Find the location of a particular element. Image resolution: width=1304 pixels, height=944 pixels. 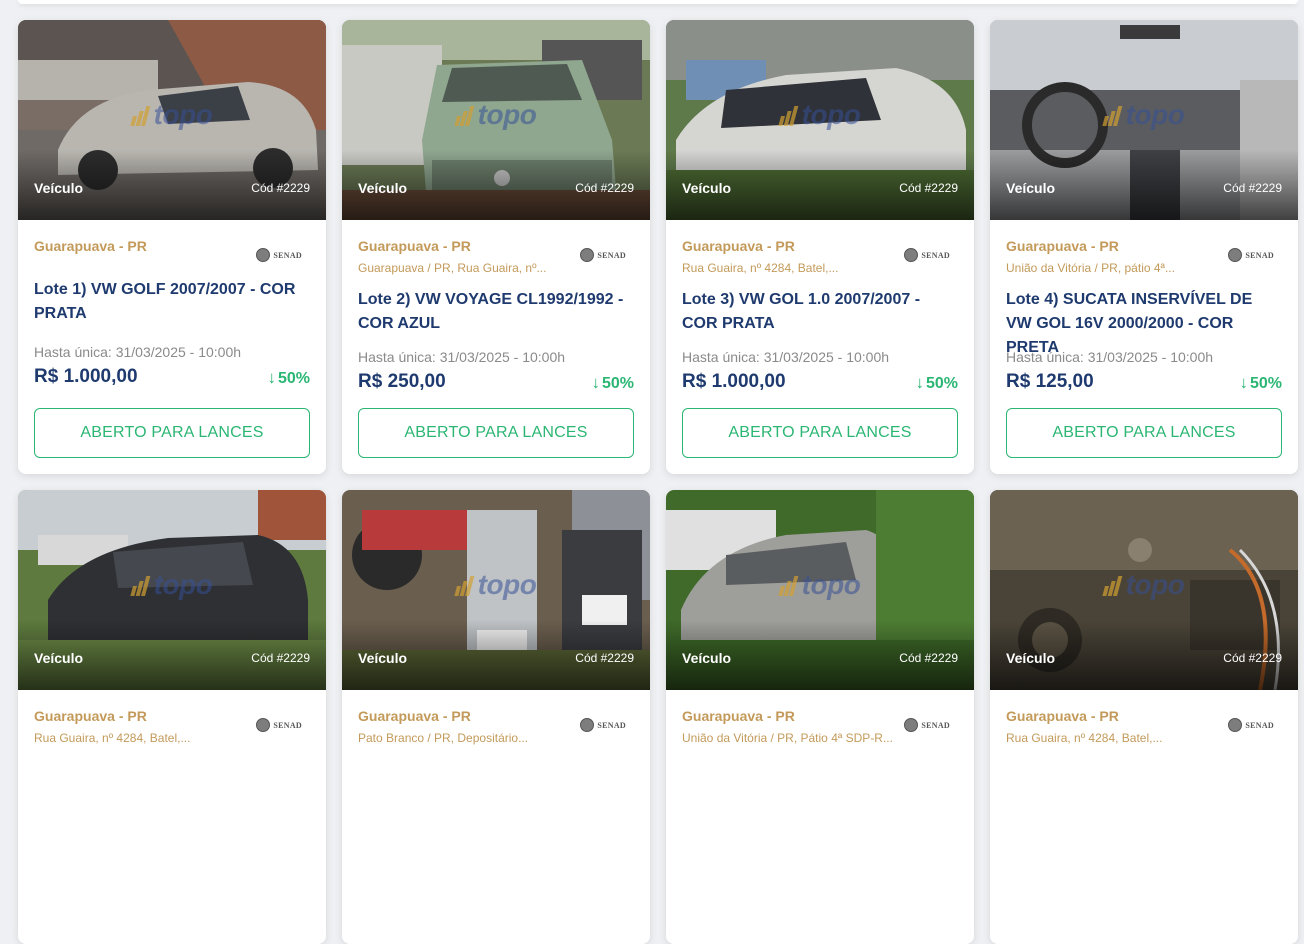

lot-title: Lote 1) VW GOLF 2007/2007 - COR PRATA is located at coordinates (169, 302).